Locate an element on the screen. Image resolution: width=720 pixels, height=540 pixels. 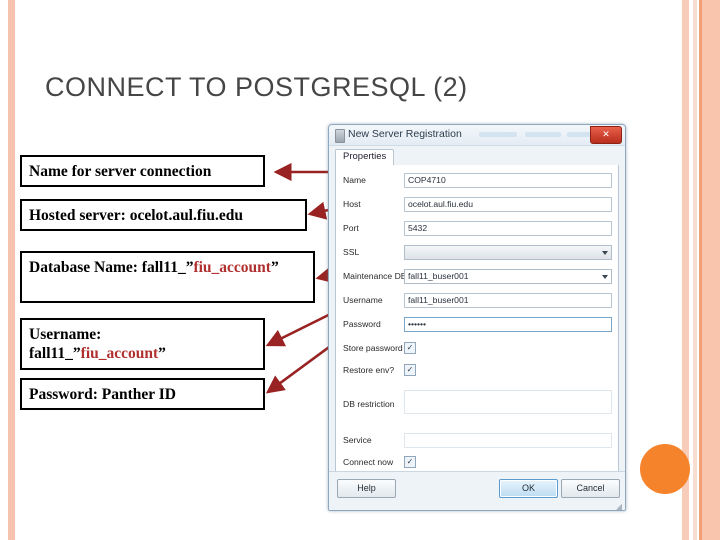
input-db-restriction is located at coordinates (508, 402).